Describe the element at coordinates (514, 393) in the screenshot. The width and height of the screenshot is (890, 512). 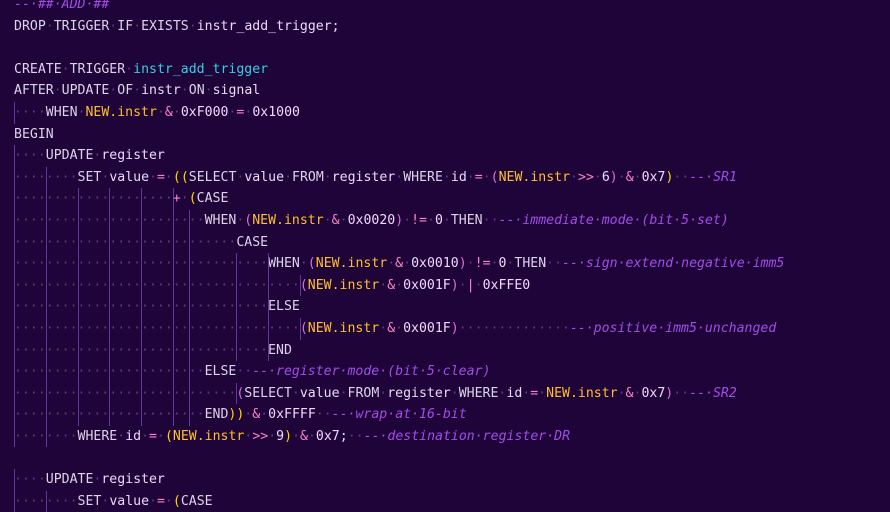
I see `code-token-id: id` at that location.